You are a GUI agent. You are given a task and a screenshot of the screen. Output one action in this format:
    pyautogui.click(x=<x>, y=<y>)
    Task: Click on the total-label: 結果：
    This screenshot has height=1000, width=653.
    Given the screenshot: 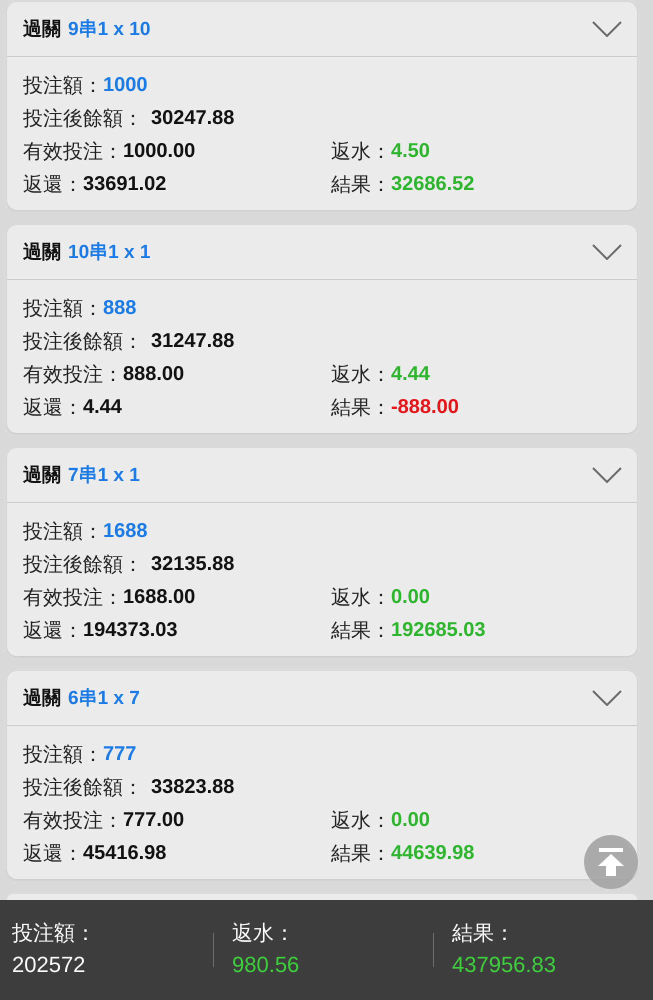 What is the action you would take?
    pyautogui.click(x=484, y=934)
    